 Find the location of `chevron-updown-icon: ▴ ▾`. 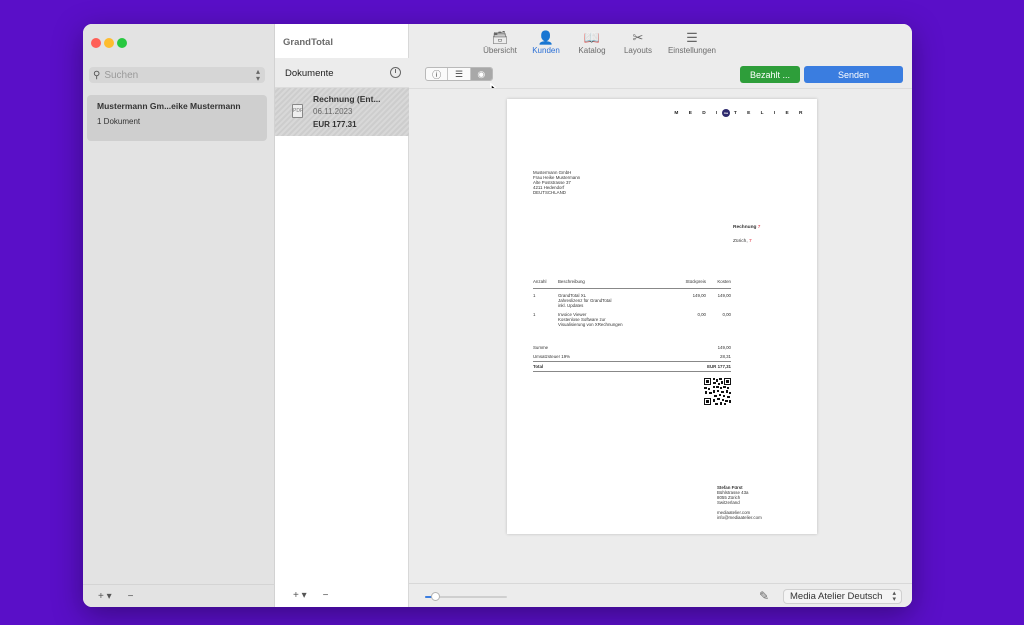

chevron-updown-icon: ▴ ▾ is located at coordinates (894, 596).